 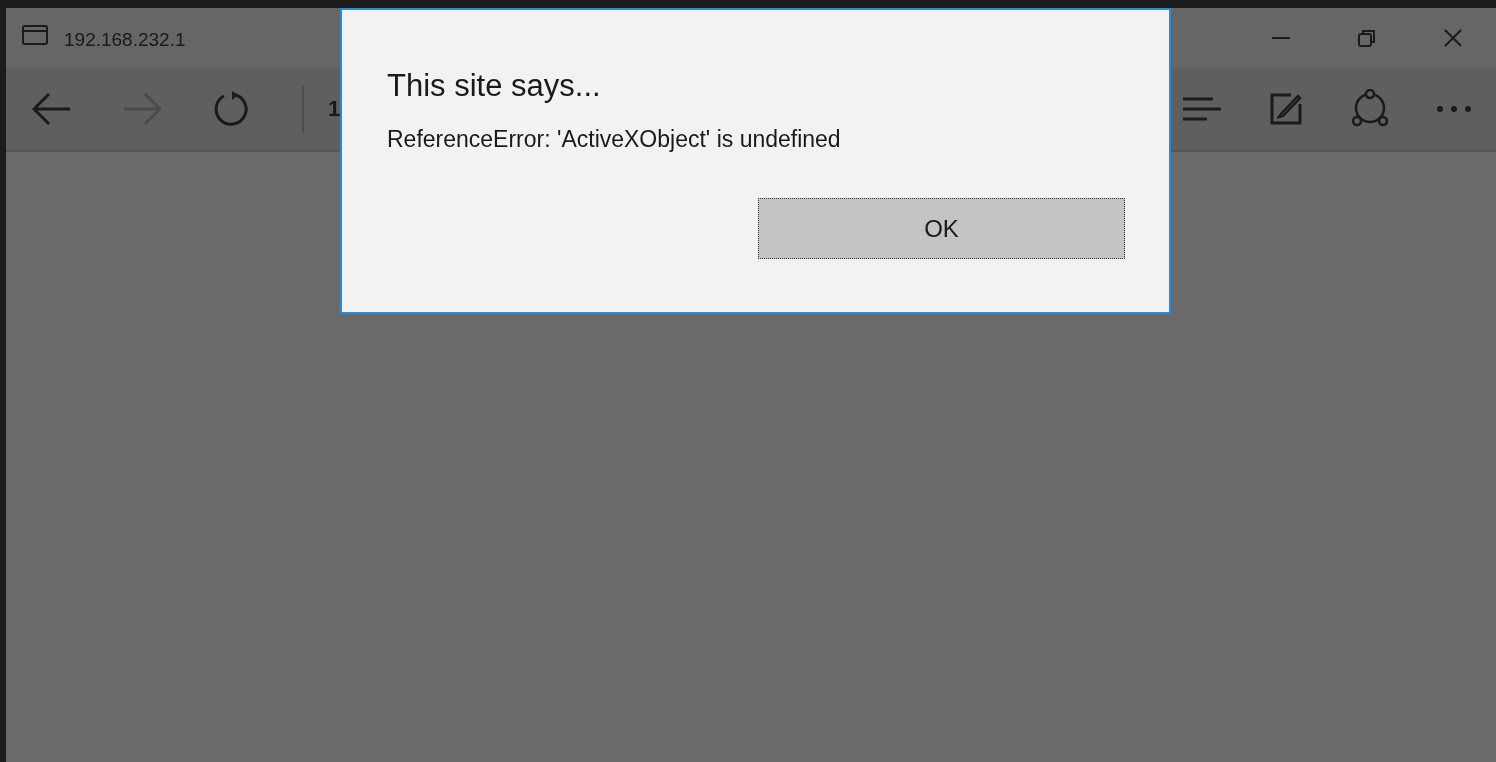 What do you see at coordinates (941, 228) in the screenshot?
I see `ok-button: OK` at bounding box center [941, 228].